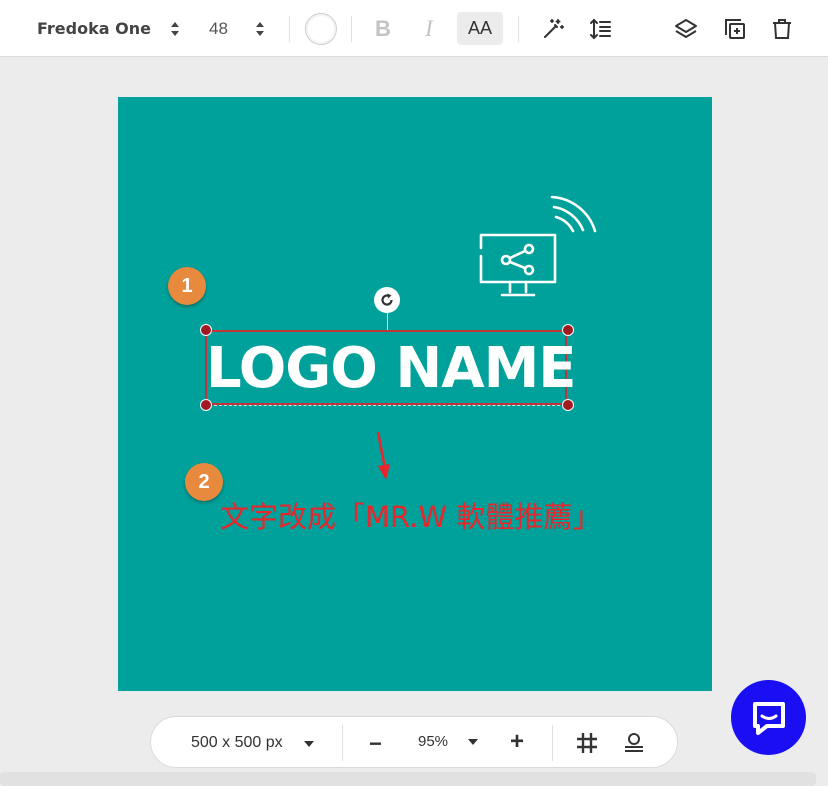 The height and width of the screenshot is (786, 828). Describe the element at coordinates (187, 286) in the screenshot. I see `step-badge-1: 1` at that location.